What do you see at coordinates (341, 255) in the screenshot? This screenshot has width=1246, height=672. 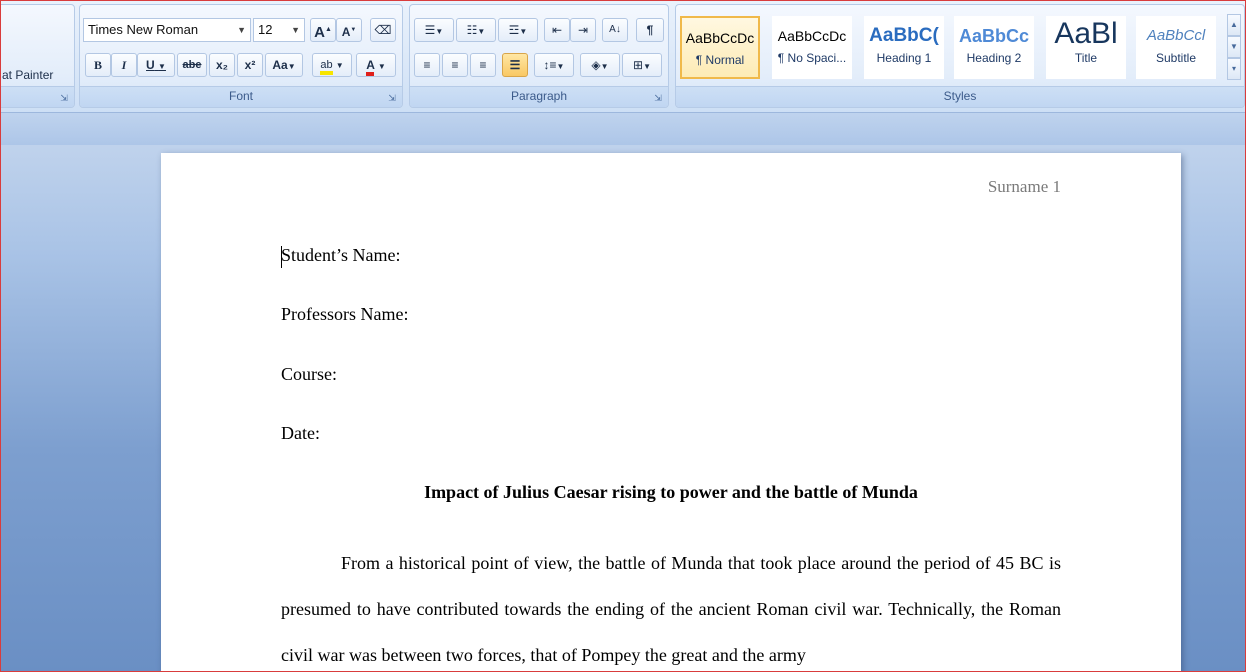 I see `student-name-line: Student’s Name:` at bounding box center [341, 255].